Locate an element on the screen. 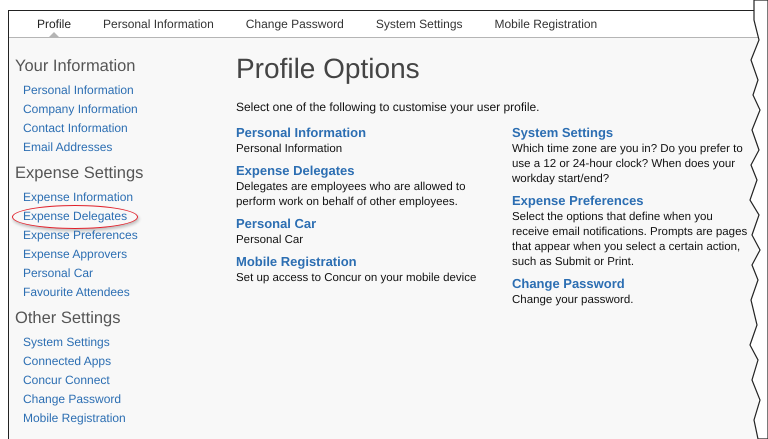 The height and width of the screenshot is (439, 768). intro-text: Select one of the following to customise your user profile. is located at coordinates (388, 107).